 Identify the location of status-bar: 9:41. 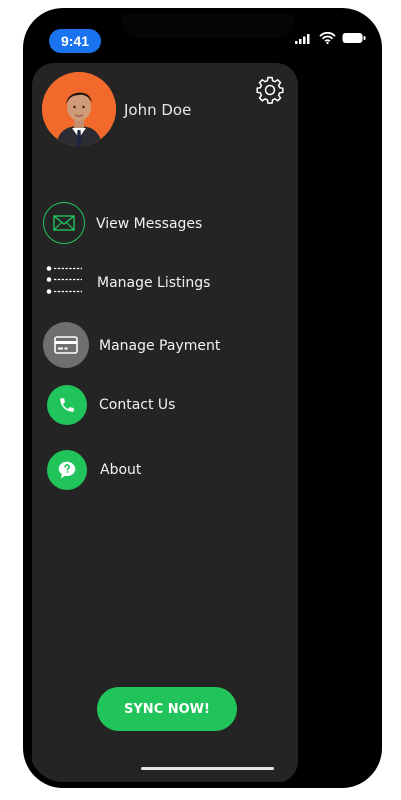
(202, 34).